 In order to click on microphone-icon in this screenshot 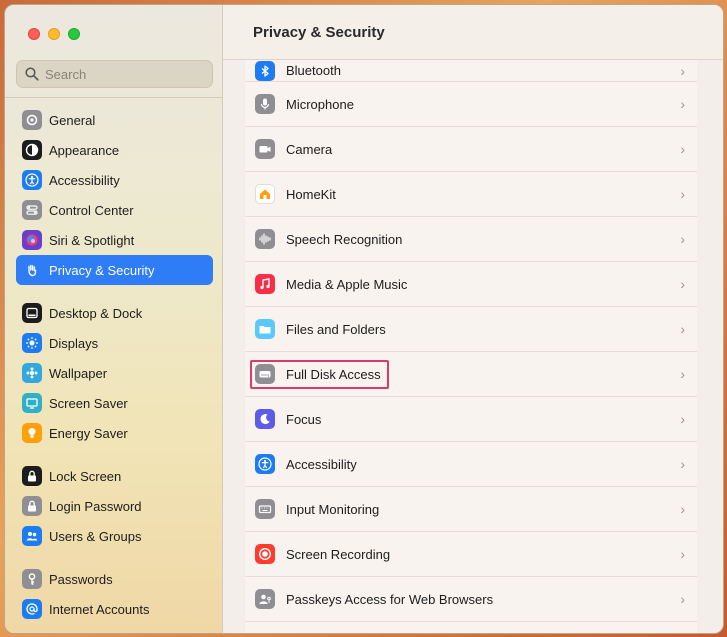, I will do `click(265, 104)`.